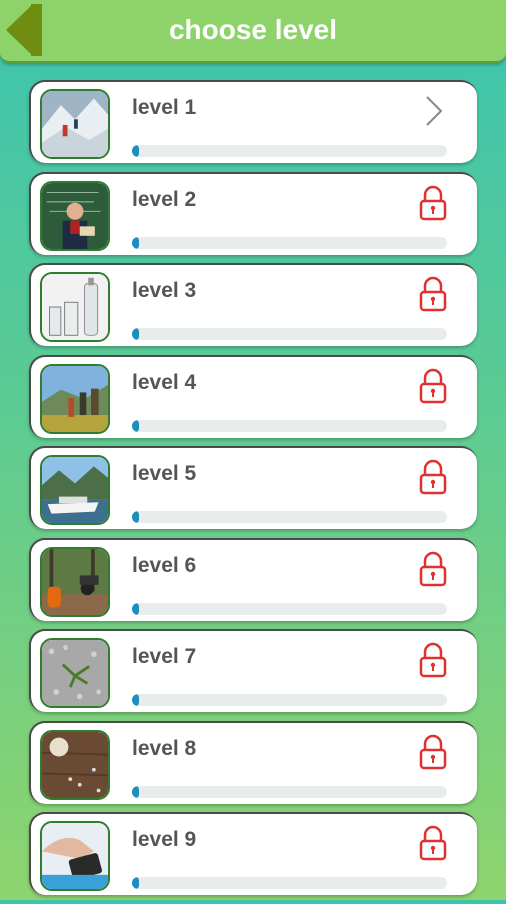  What do you see at coordinates (253, 121) in the screenshot?
I see `level-card-1: level 1` at bounding box center [253, 121].